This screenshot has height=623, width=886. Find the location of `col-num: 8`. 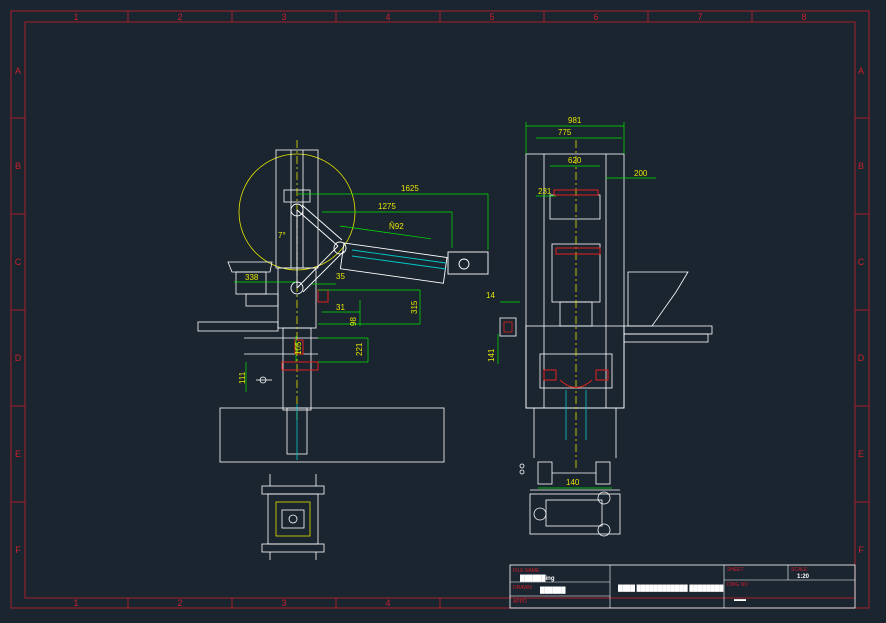

col-num: 8 is located at coordinates (803, 17).